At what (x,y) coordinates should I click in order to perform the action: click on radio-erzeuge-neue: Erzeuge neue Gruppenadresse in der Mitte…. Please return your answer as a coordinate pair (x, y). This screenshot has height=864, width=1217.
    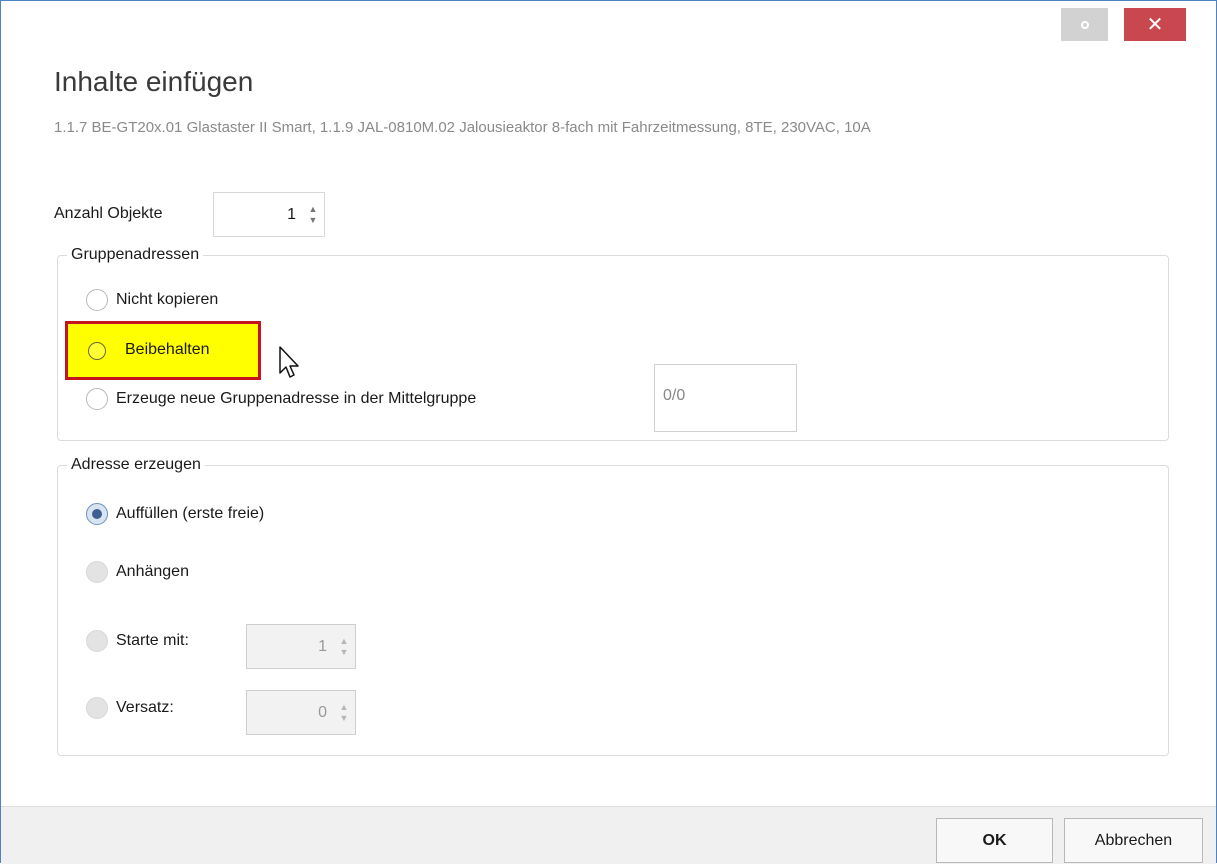
    Looking at the image, I should click on (281, 399).